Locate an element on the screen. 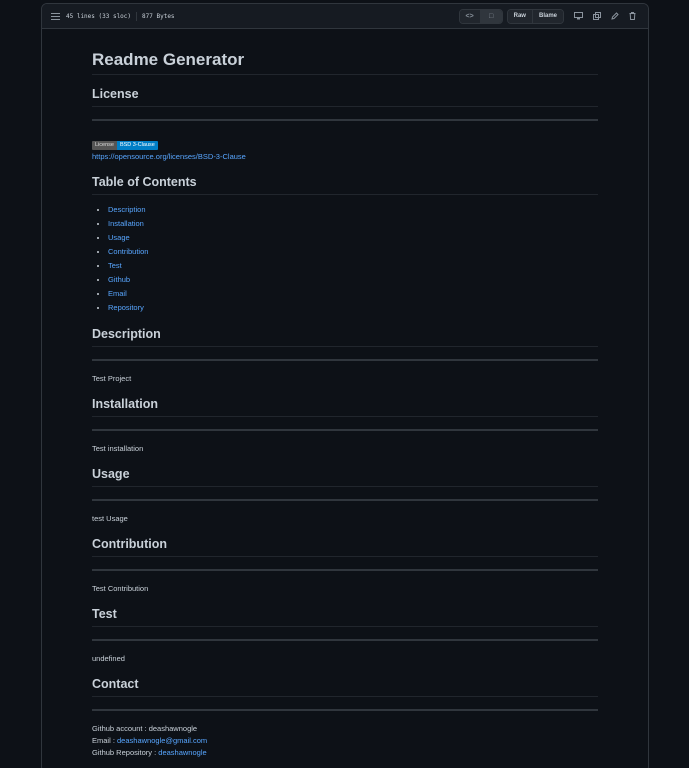  toc-link-description: Description is located at coordinates (127, 209).